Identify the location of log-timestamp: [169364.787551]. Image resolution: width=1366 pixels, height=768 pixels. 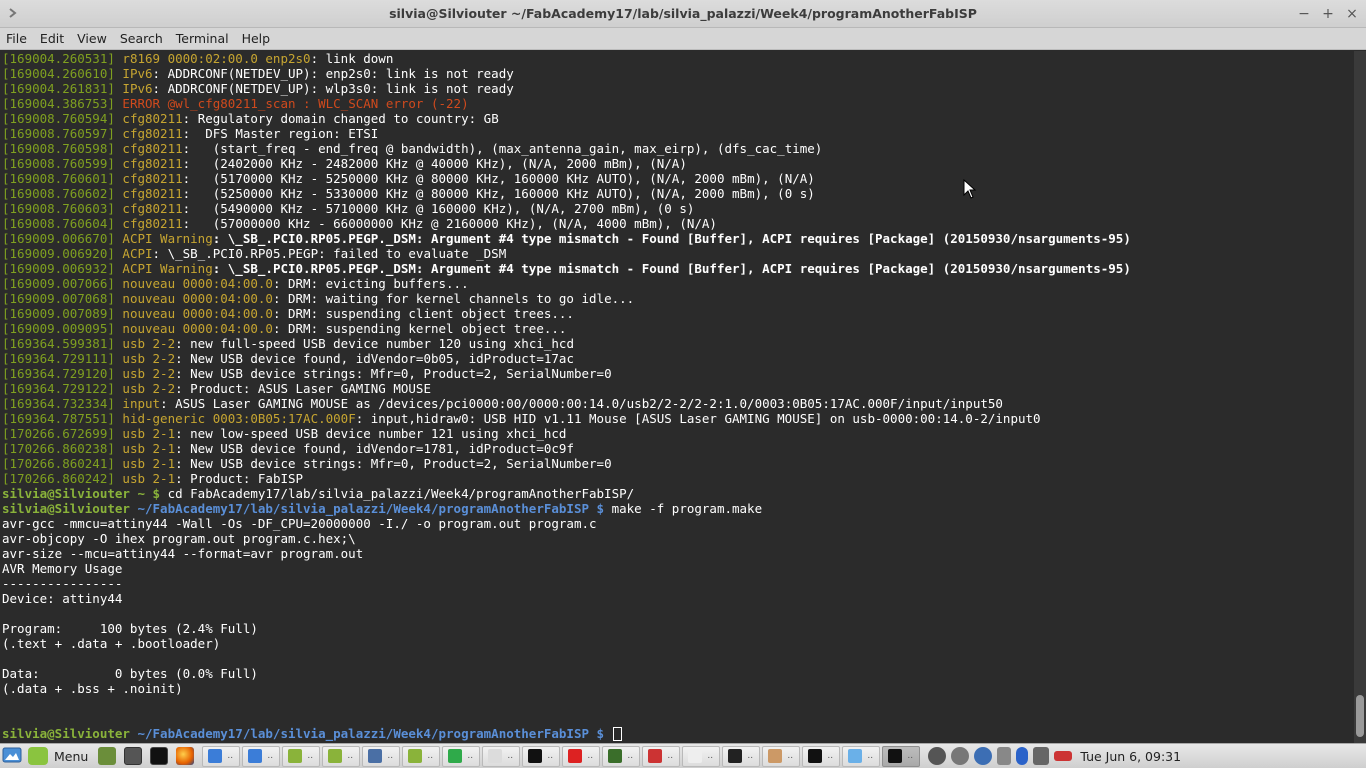
(58, 418).